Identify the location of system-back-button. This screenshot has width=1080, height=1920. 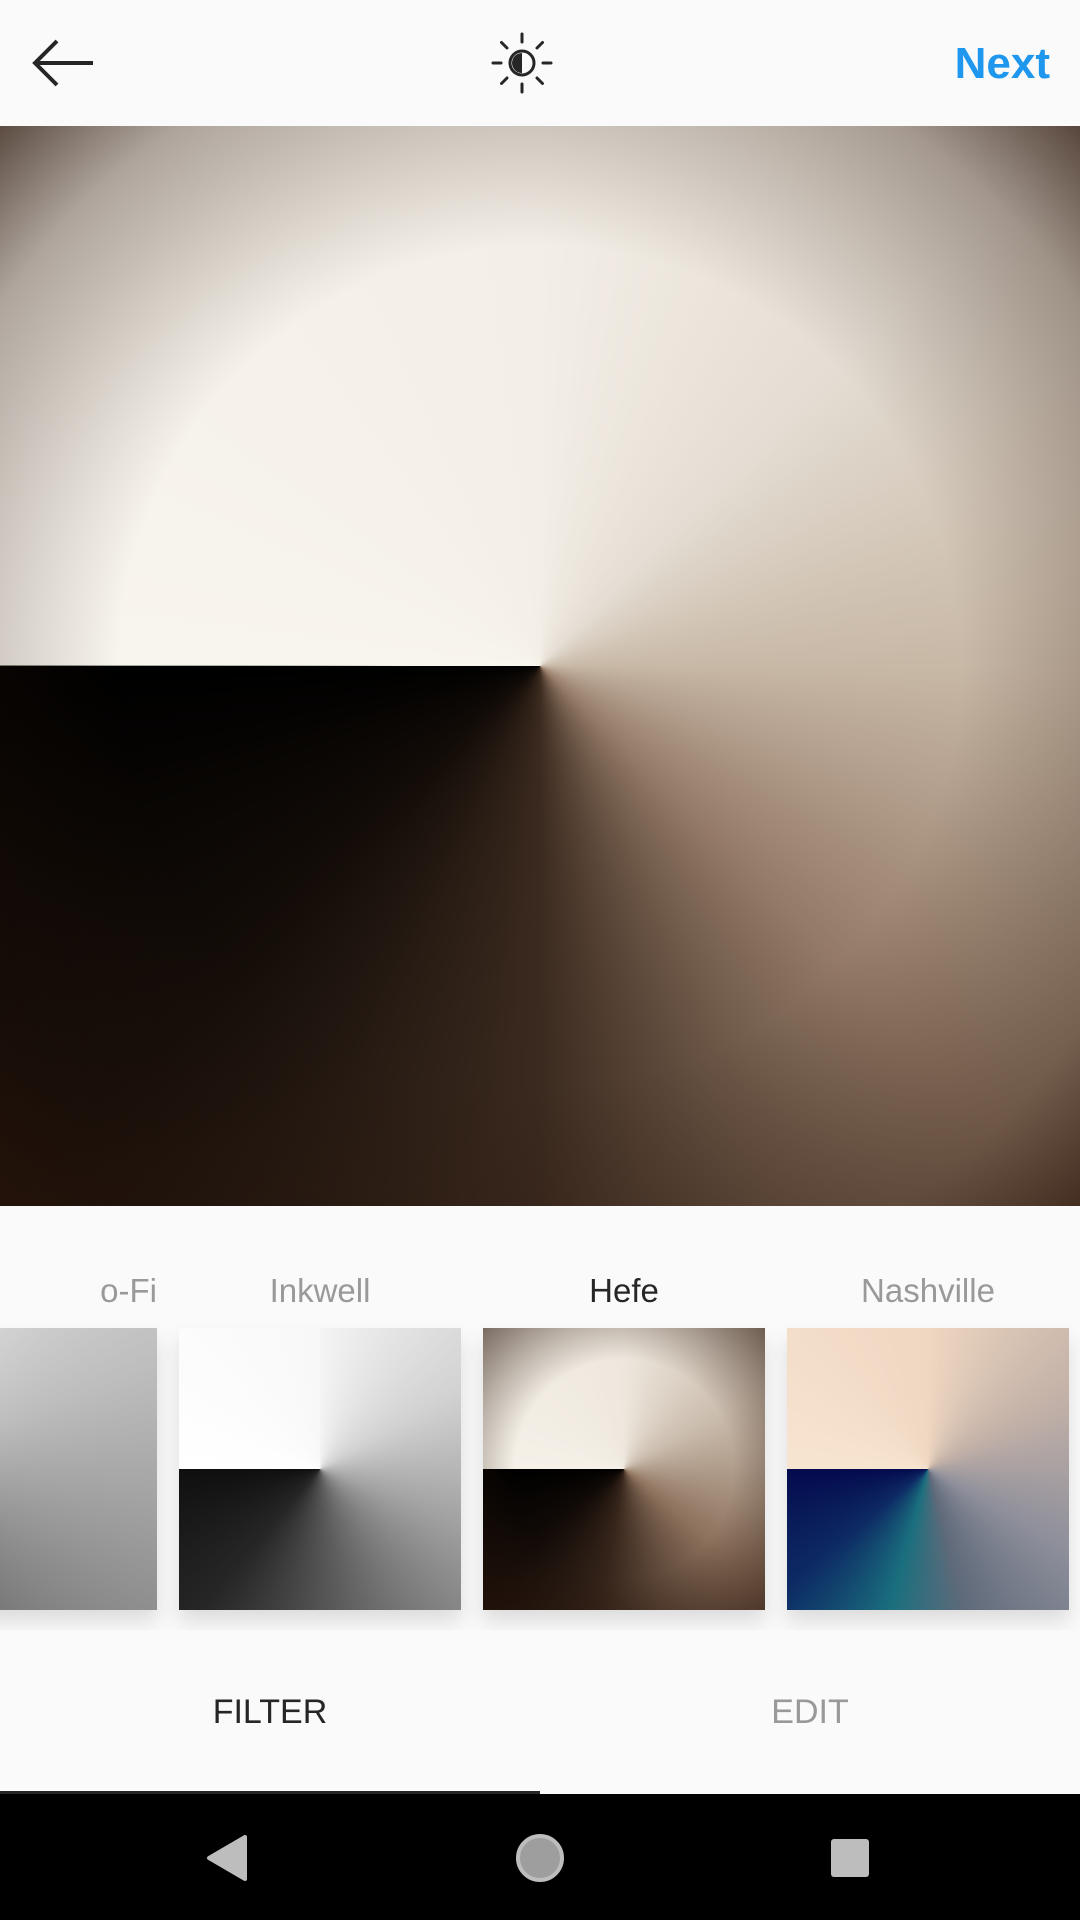
(226, 1858).